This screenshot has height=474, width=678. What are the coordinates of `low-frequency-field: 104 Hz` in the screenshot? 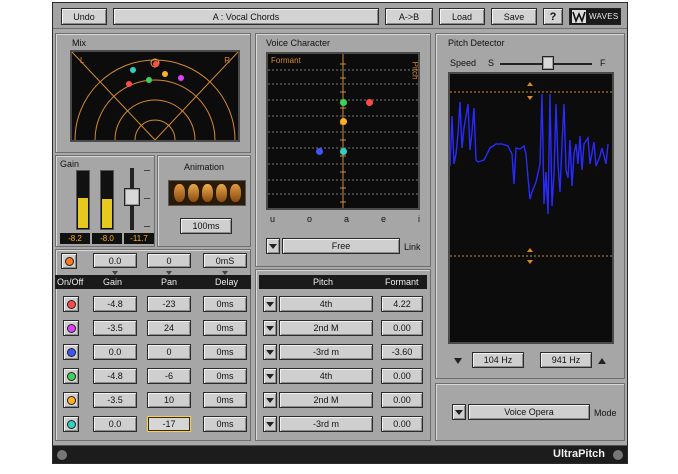 It's located at (498, 360).